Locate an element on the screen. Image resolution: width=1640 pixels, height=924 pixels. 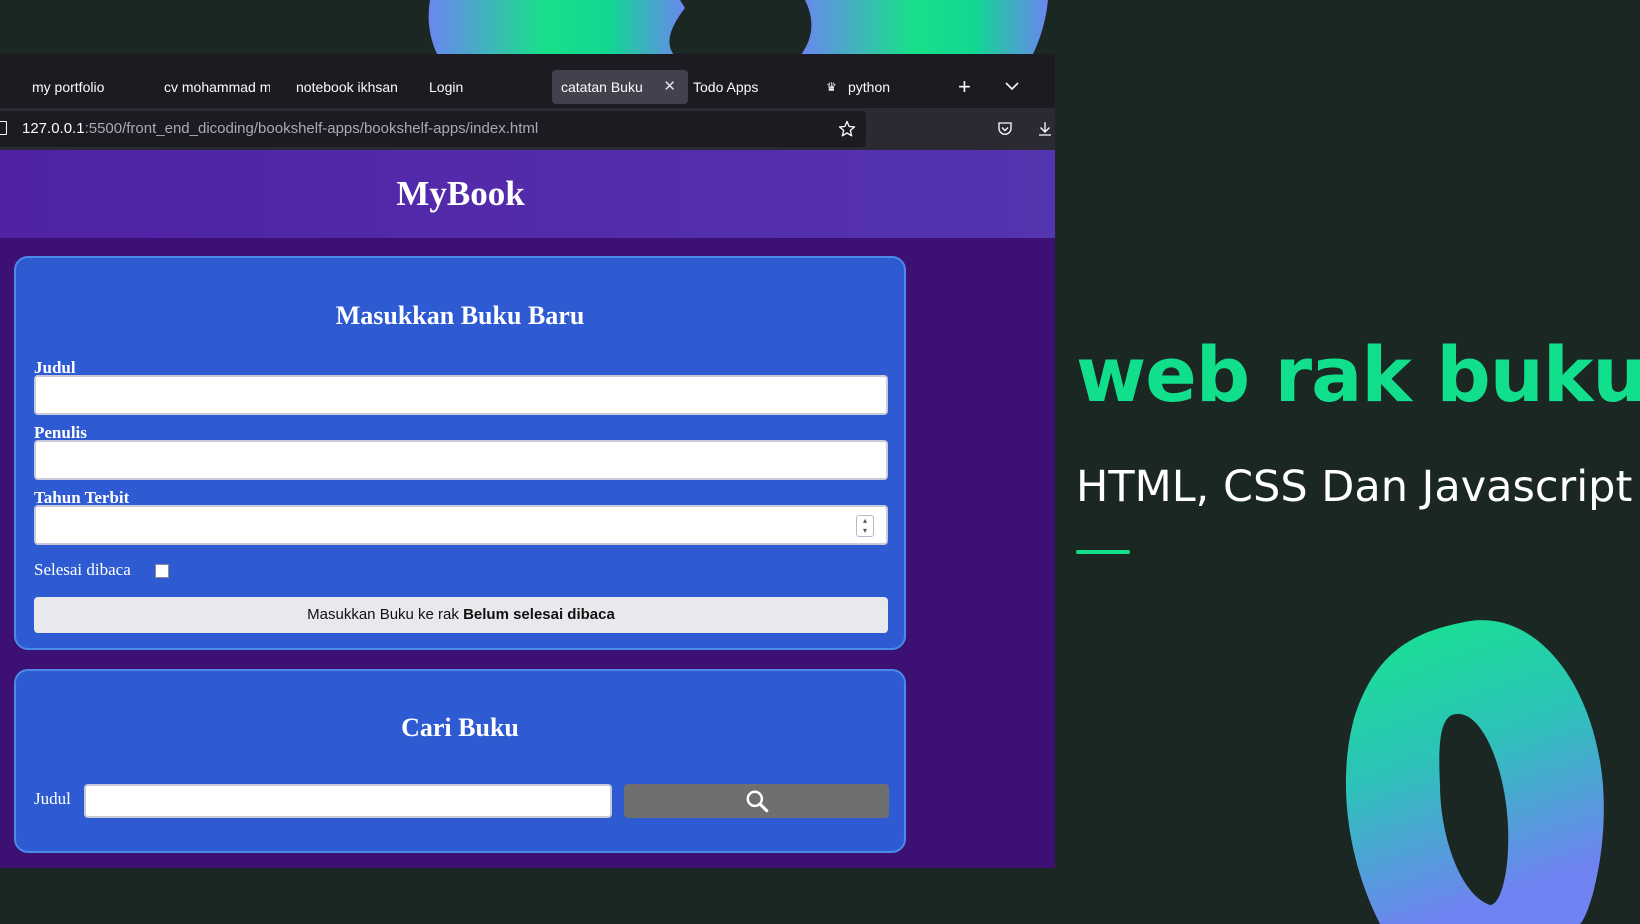
input-section-heading: Masukkan Buku Baru is located at coordinates (460, 315).